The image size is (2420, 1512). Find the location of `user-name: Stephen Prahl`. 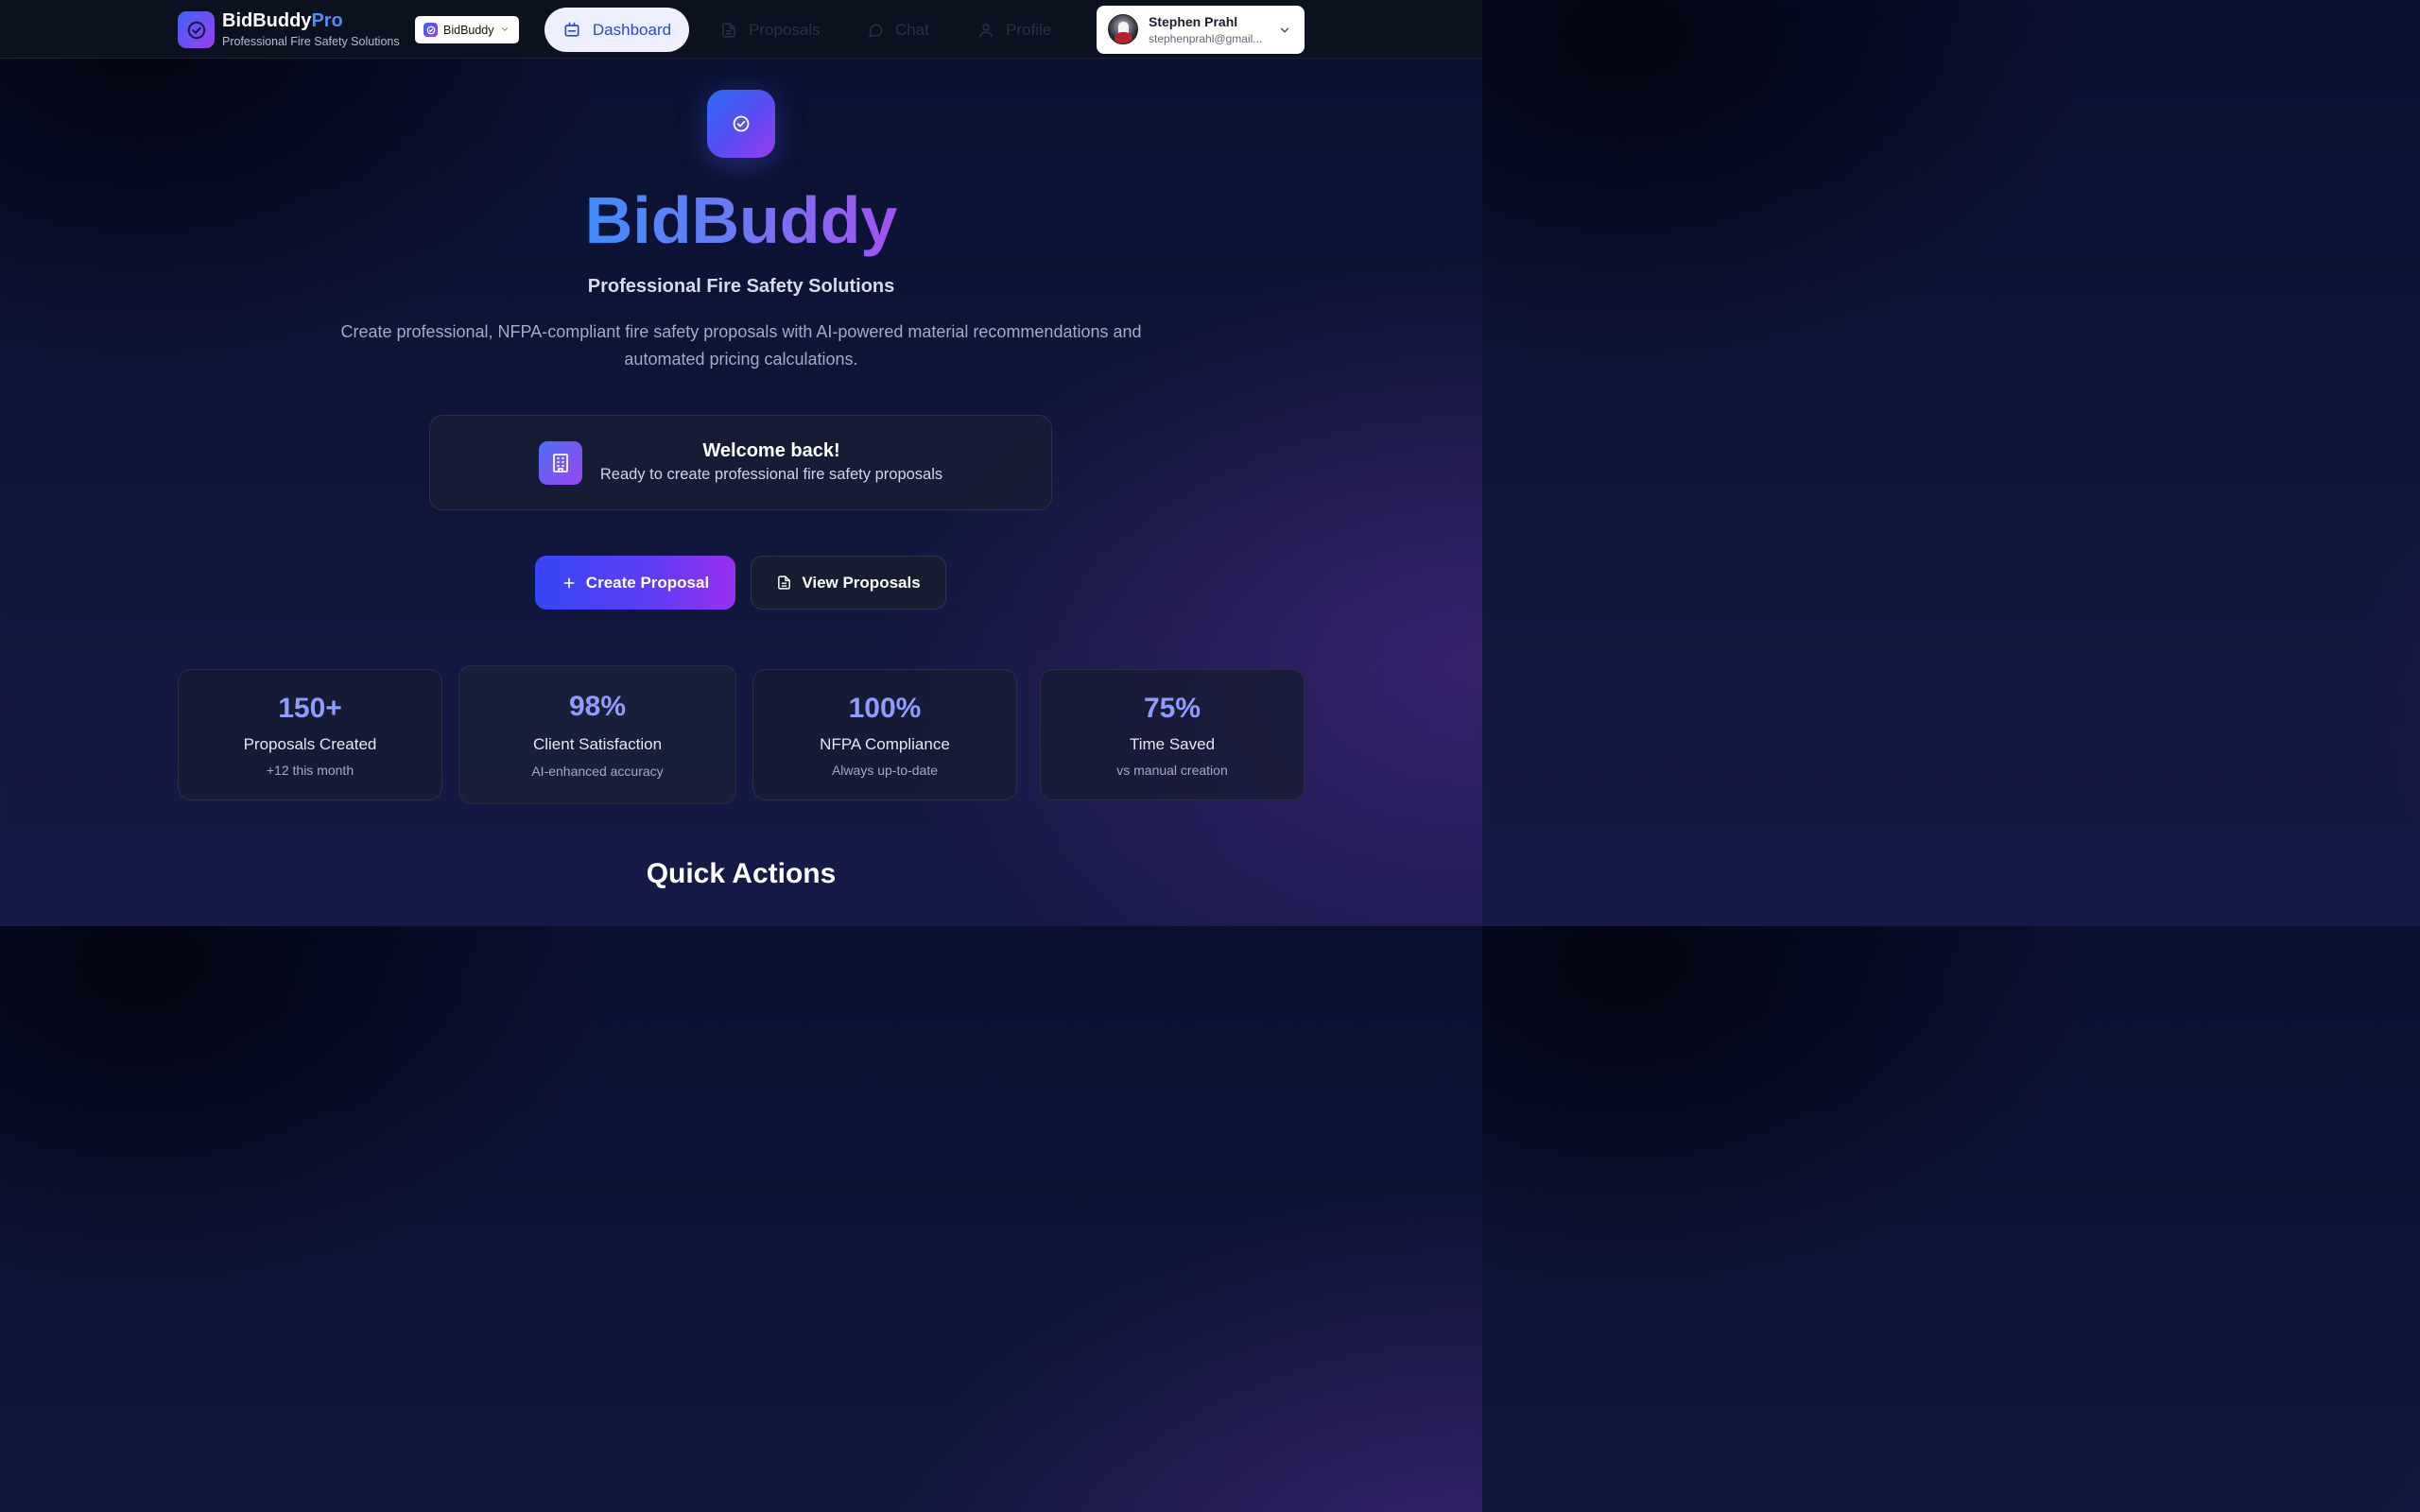

user-name: Stephen Prahl is located at coordinates (1193, 21).